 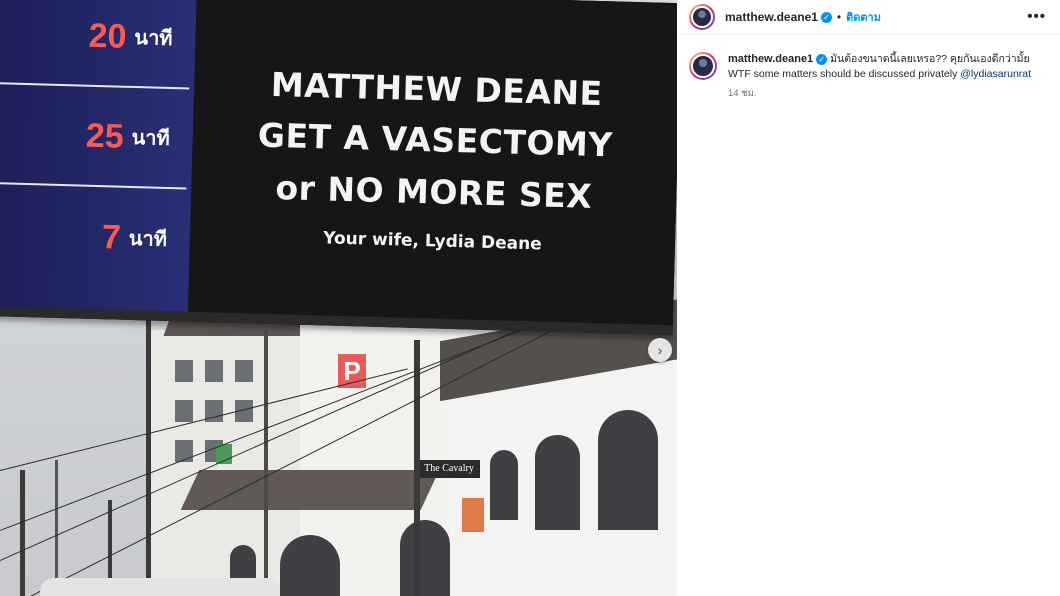 What do you see at coordinates (108, 36) in the screenshot?
I see `timer-number: 20` at bounding box center [108, 36].